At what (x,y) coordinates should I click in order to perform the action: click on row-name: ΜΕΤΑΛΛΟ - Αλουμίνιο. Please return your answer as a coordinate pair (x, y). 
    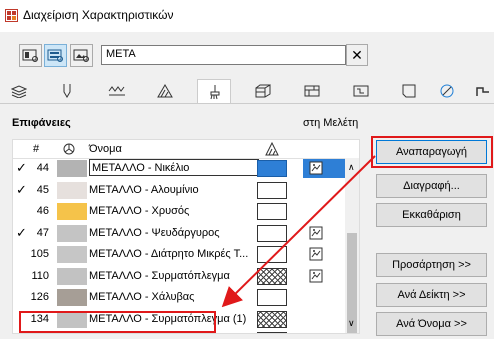
    Looking at the image, I should click on (174, 190).